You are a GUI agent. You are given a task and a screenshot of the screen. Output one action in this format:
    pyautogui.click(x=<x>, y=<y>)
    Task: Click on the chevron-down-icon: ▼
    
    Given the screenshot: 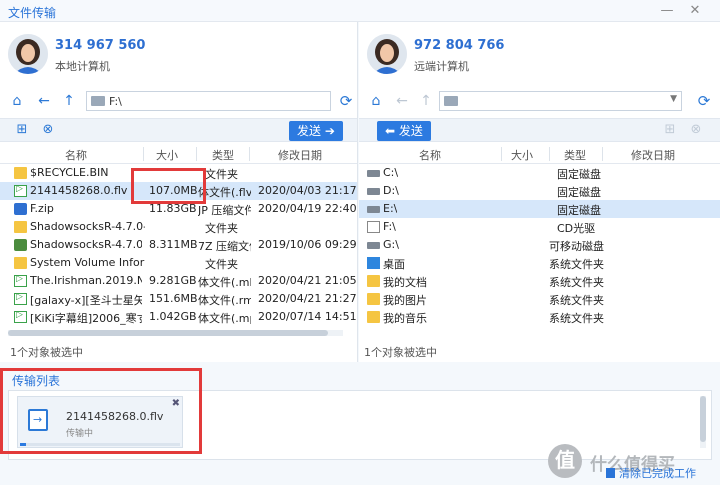 What is the action you would take?
    pyautogui.click(x=673, y=99)
    